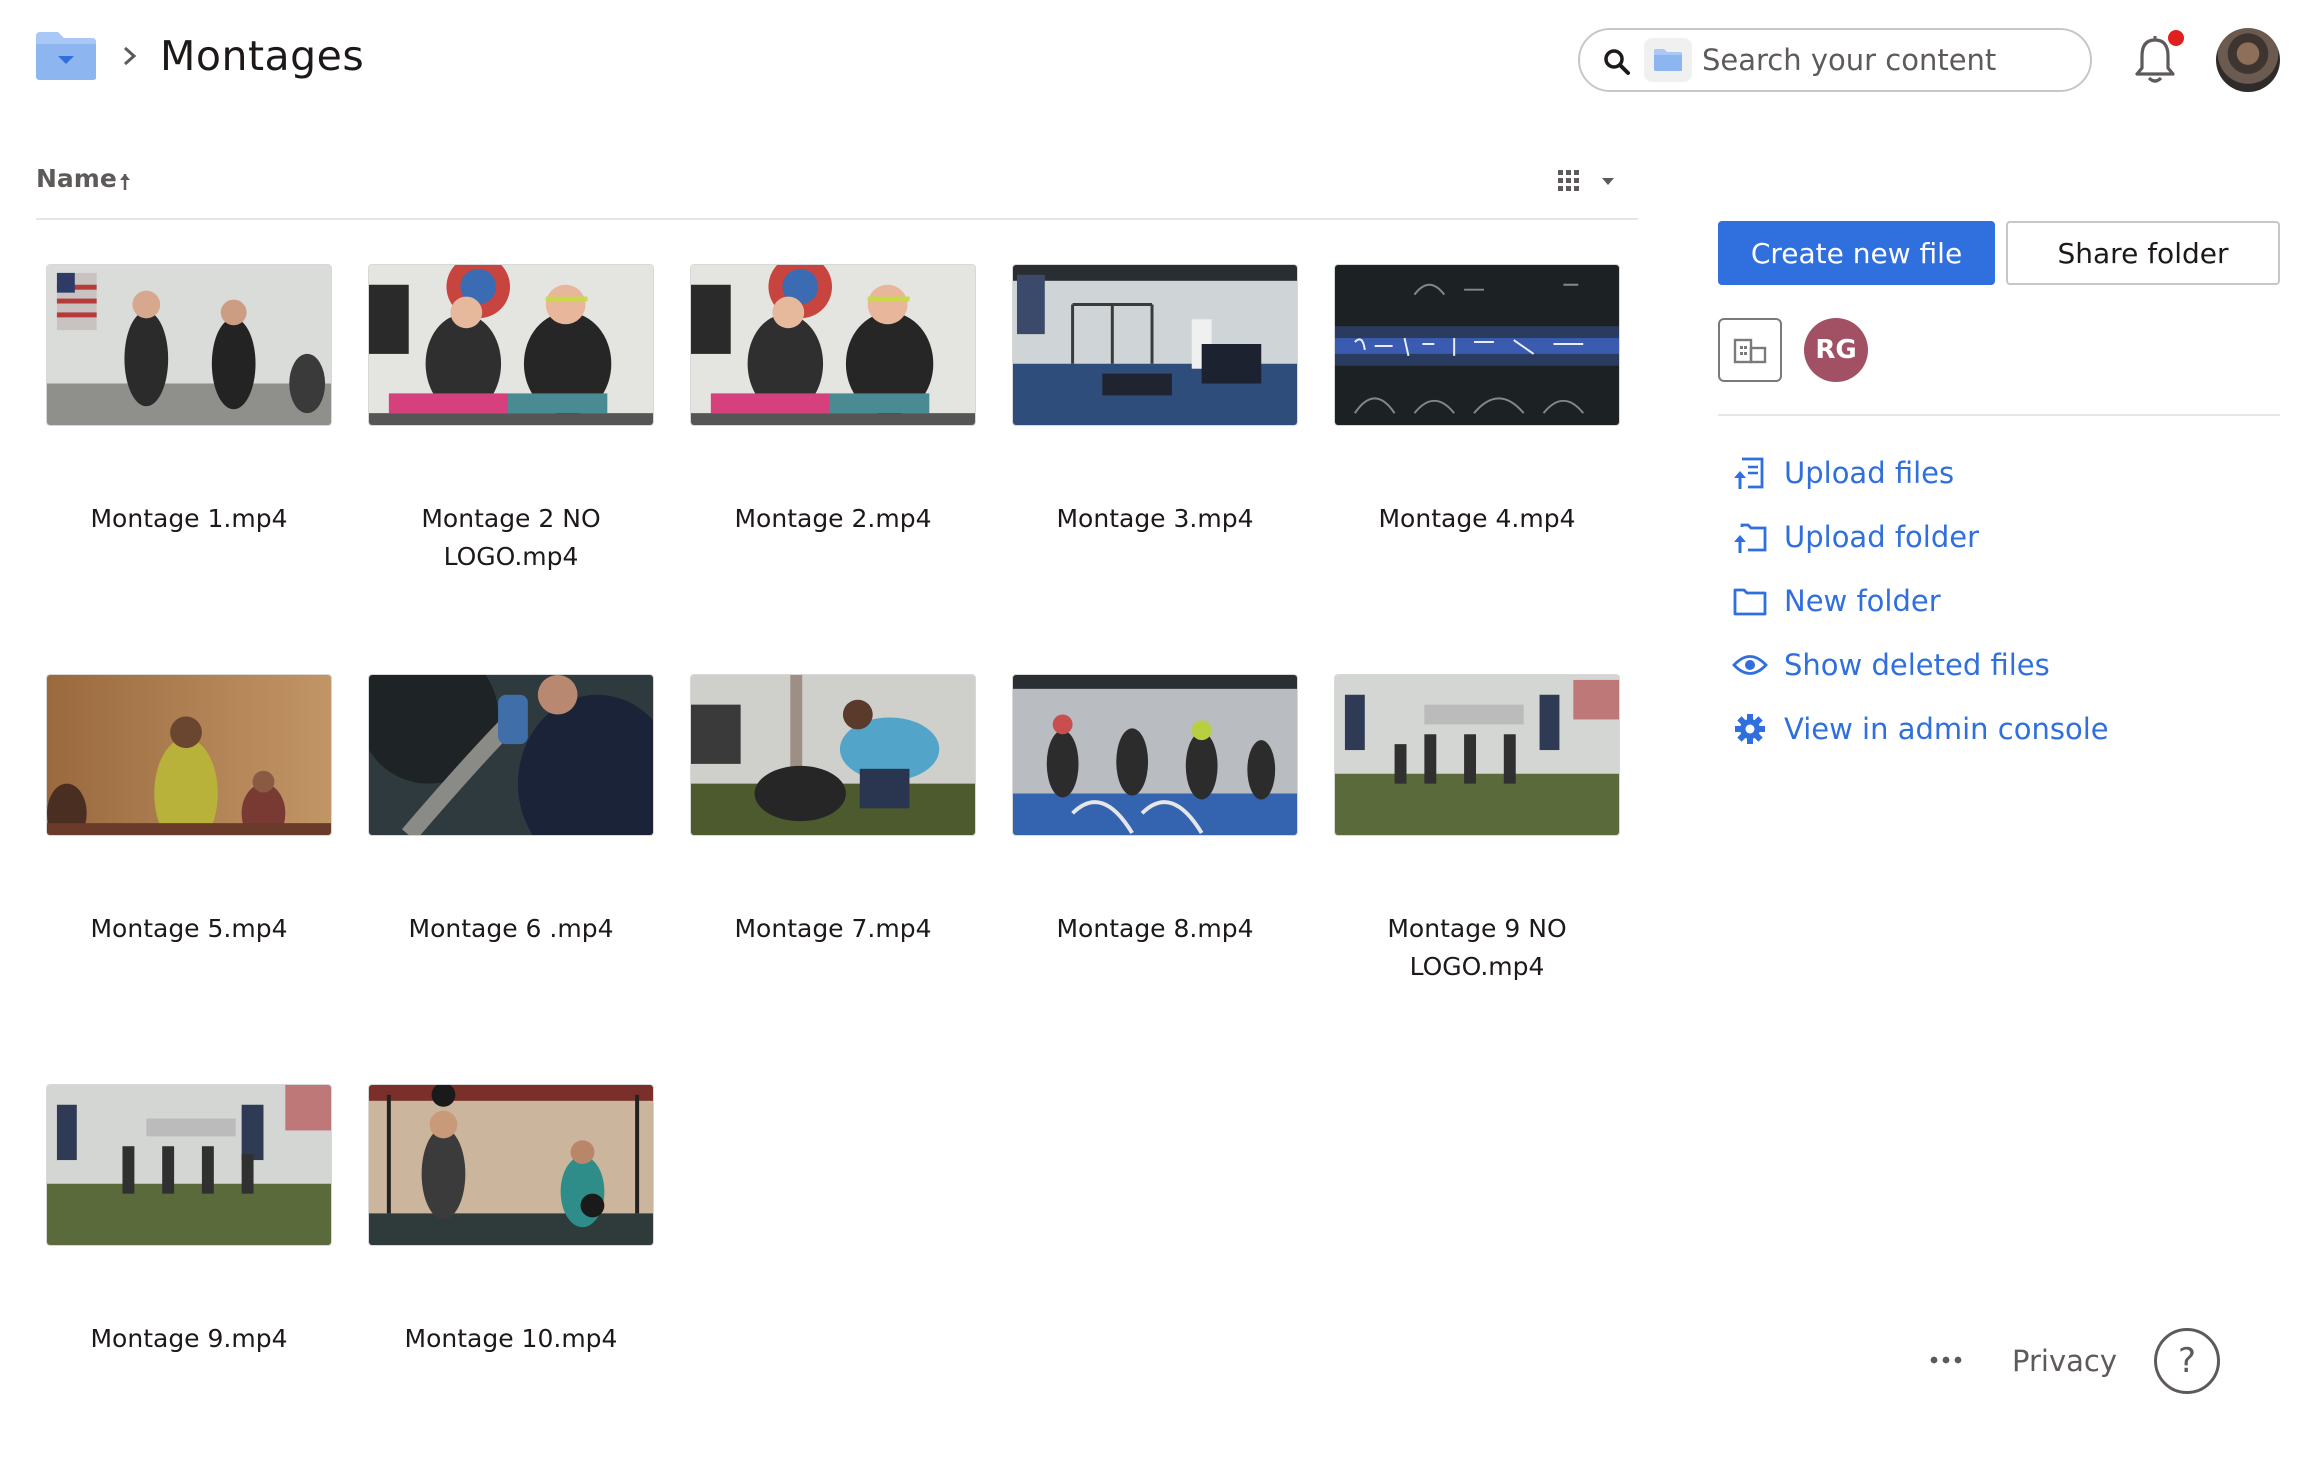  Describe the element at coordinates (1856, 253) in the screenshot. I see `create-new-file-button: Create new file` at that location.